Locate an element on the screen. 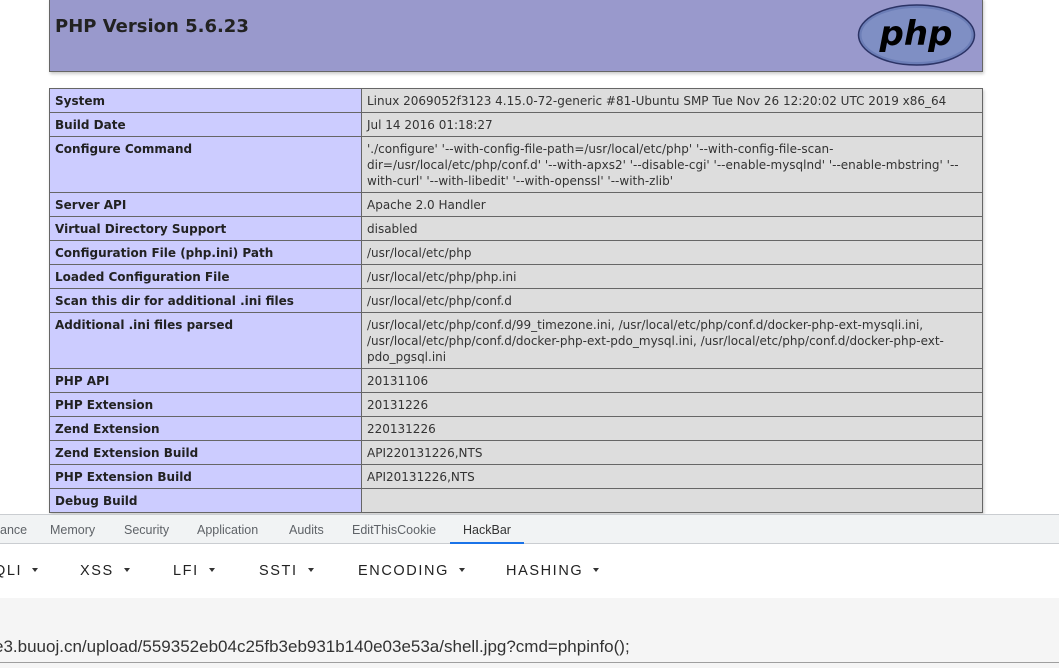 This screenshot has height=668, width=1059. url-input is located at coordinates (529, 647).